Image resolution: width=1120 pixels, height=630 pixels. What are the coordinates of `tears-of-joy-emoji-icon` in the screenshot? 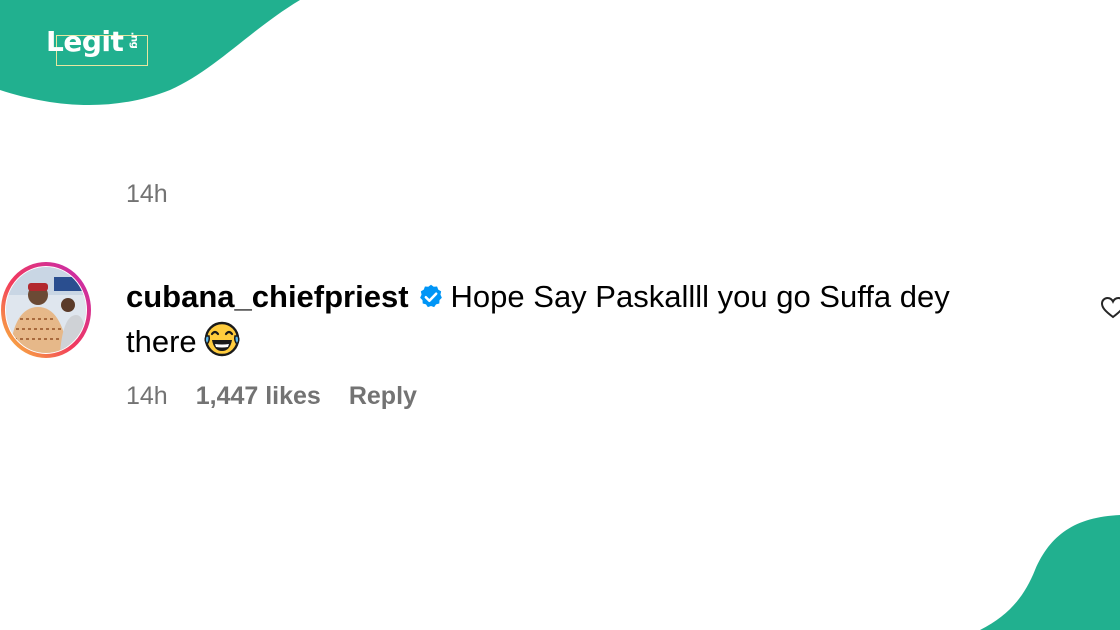 It's located at (222, 339).